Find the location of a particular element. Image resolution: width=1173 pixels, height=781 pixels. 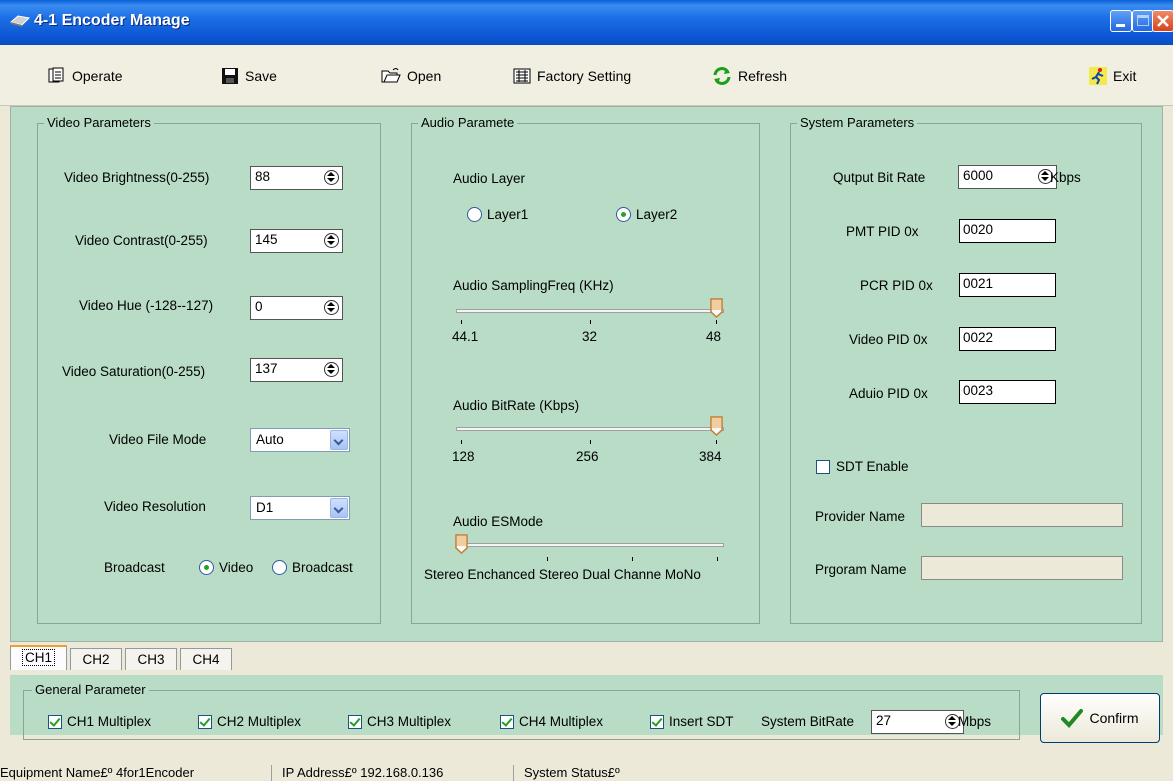

maximize-button is located at coordinates (1143, 21).